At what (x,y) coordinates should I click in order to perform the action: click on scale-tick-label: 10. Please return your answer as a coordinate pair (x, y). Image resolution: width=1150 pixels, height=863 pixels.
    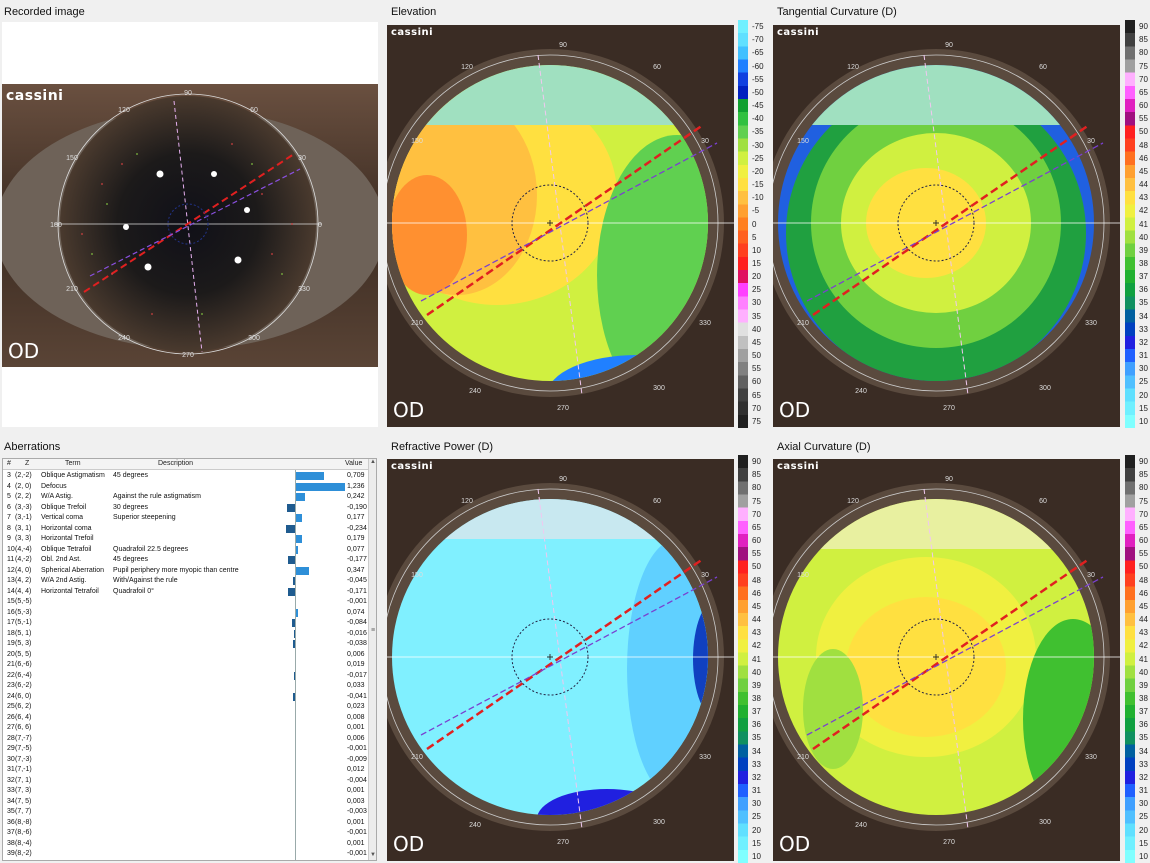
    Looking at the image, I should click on (1143, 856).